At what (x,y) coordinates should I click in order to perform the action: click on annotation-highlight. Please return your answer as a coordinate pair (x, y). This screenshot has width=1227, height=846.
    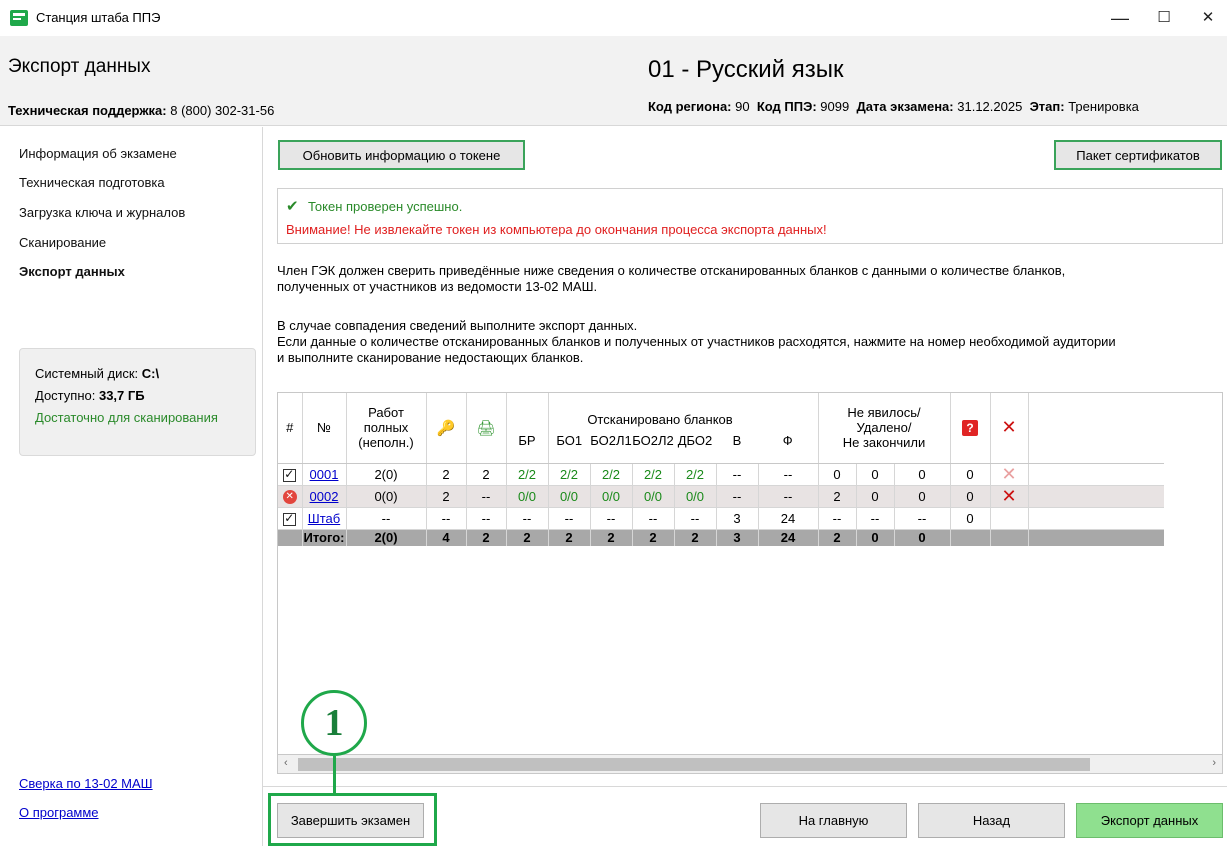
    Looking at the image, I should click on (352, 819).